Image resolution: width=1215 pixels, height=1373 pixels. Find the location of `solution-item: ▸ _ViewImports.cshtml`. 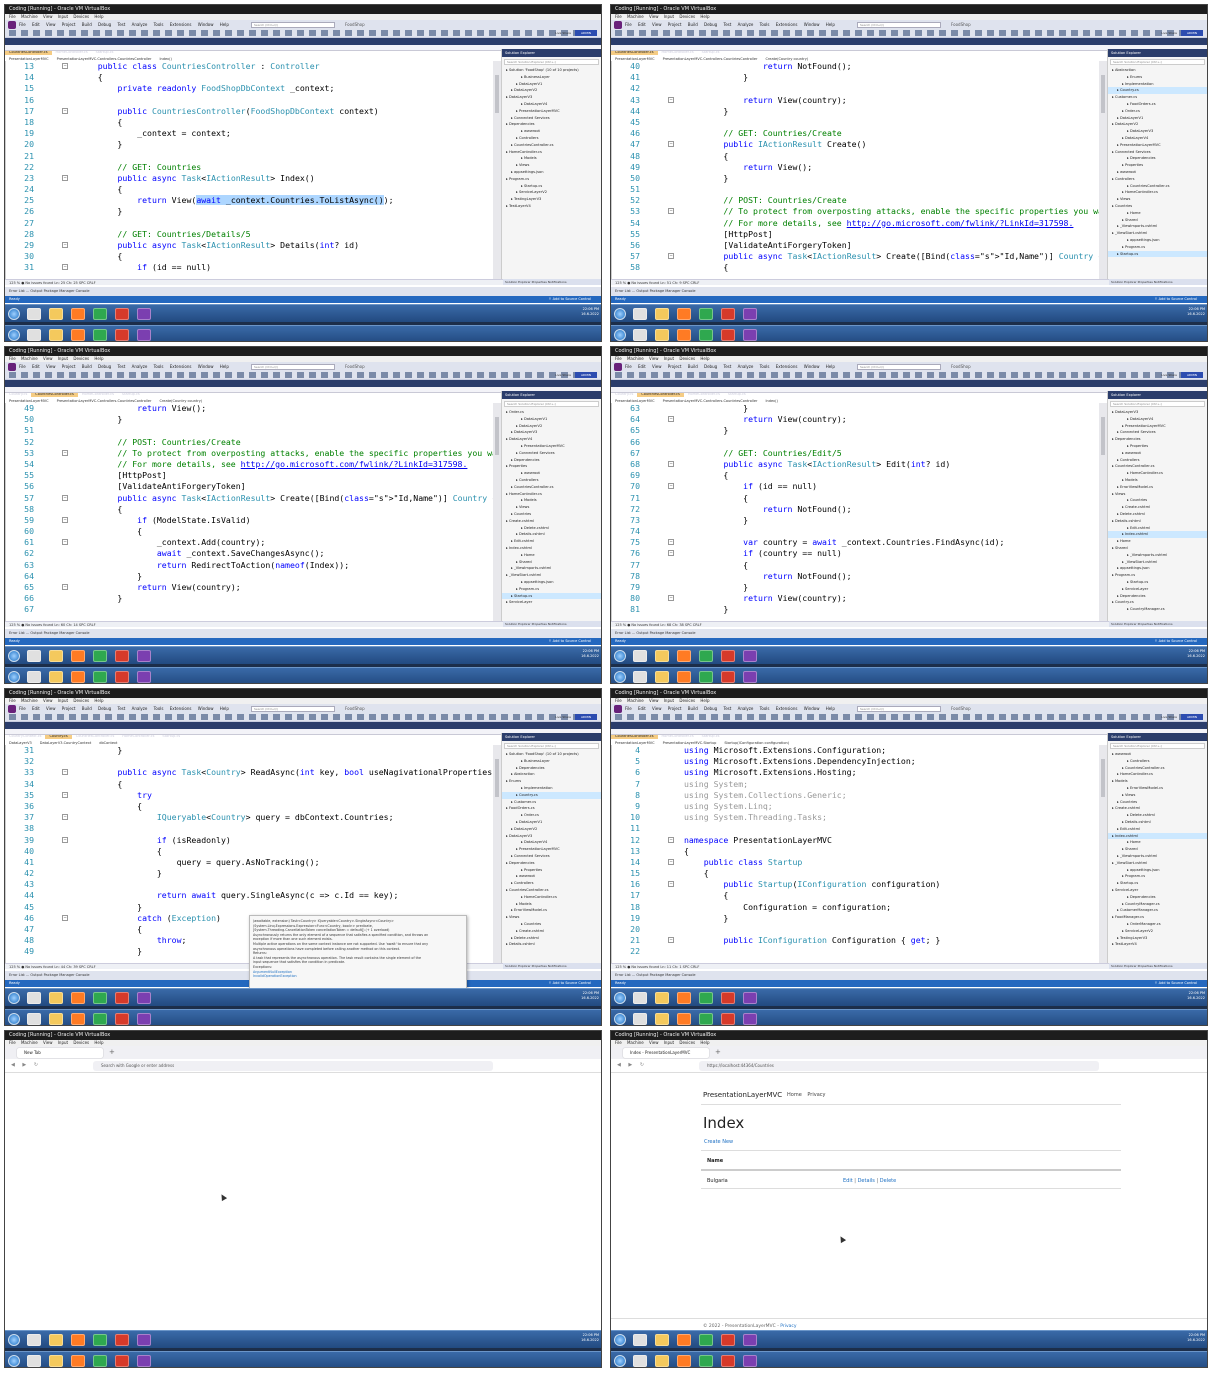

solution-item: ▸ _ViewImports.cshtml is located at coordinates (1157, 856).